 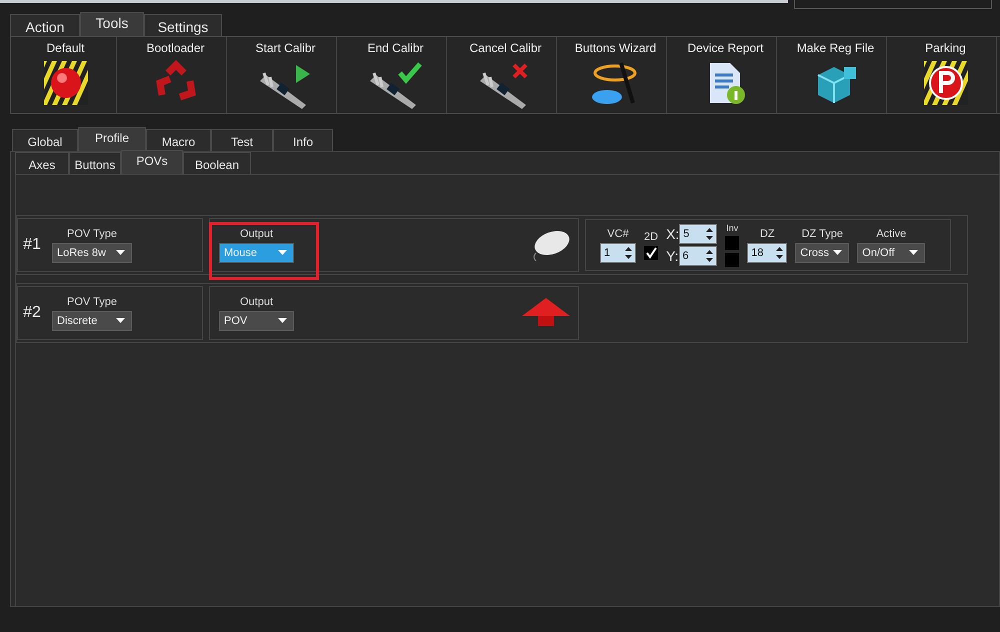 I want to click on tab: Axes, so click(x=42, y=163).